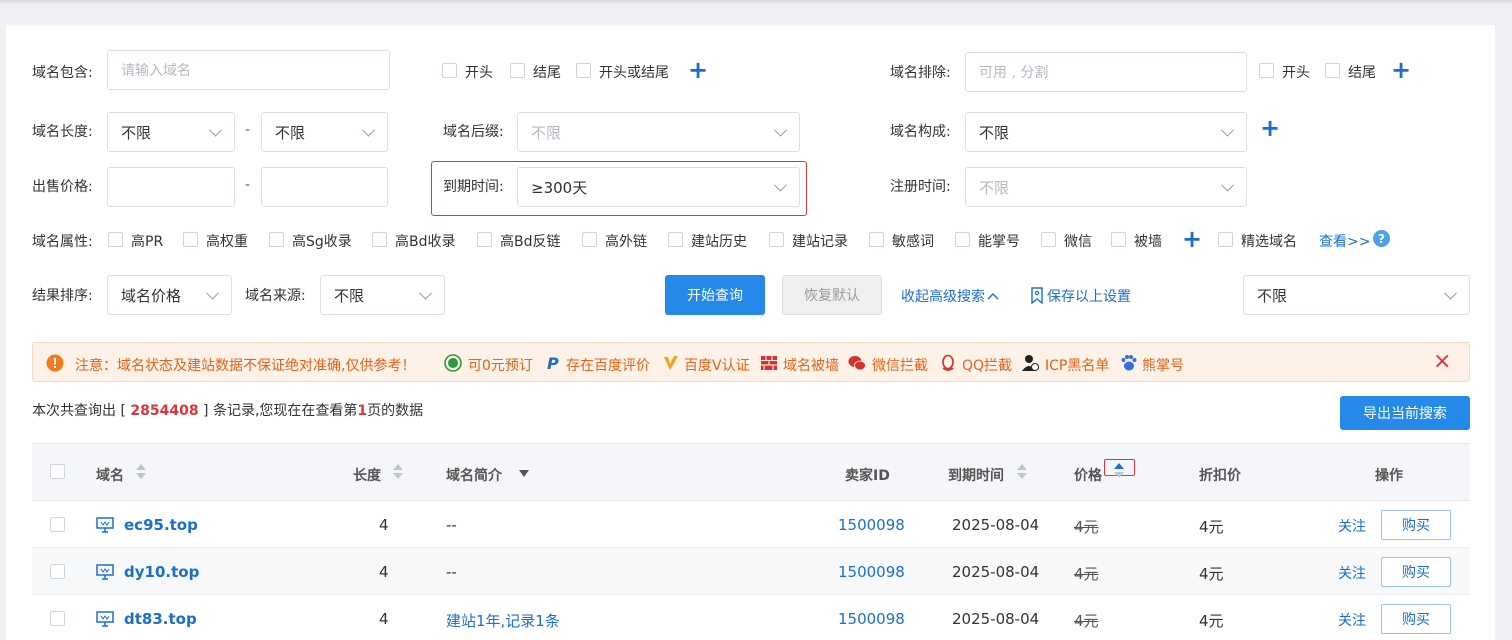  I want to click on notice-item-baidu-v: 百度V认证, so click(717, 366).